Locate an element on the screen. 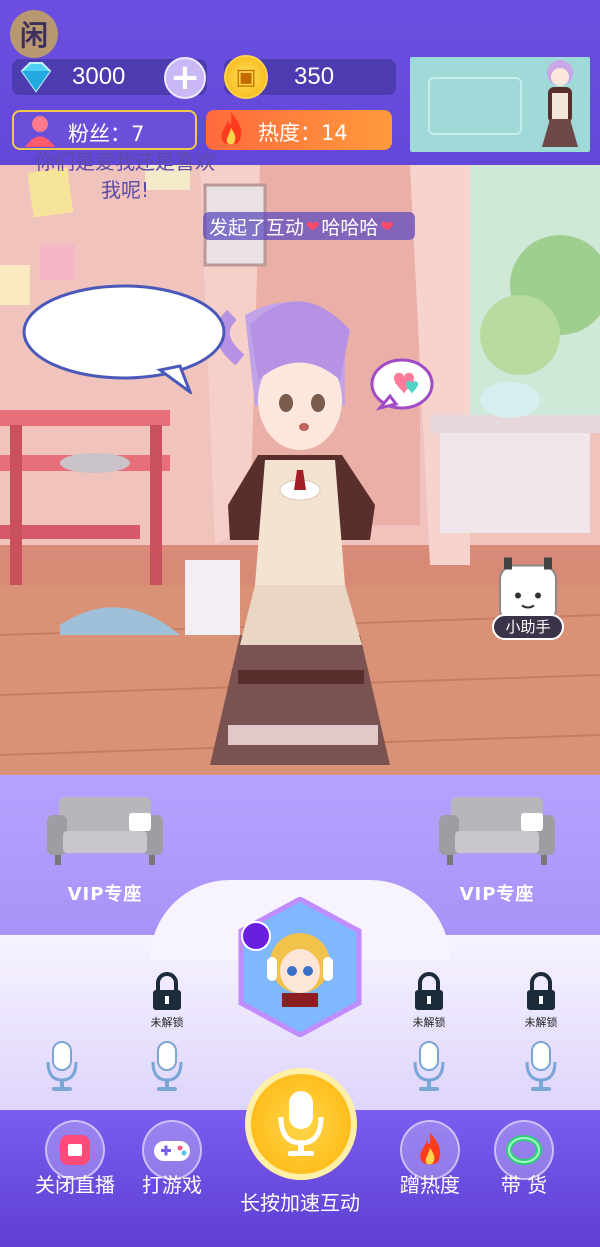 The height and width of the screenshot is (1247, 600). vip-seat-label-left: VIP专座 is located at coordinates (105, 894).